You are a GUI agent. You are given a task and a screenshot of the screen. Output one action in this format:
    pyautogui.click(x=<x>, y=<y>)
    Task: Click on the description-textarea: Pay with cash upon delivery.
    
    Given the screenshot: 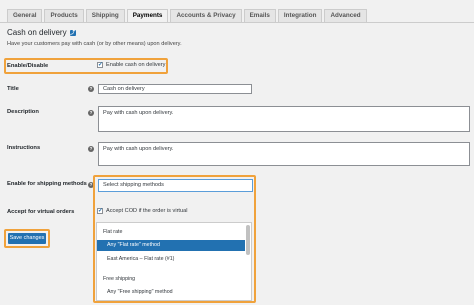 What is the action you would take?
    pyautogui.click(x=284, y=119)
    